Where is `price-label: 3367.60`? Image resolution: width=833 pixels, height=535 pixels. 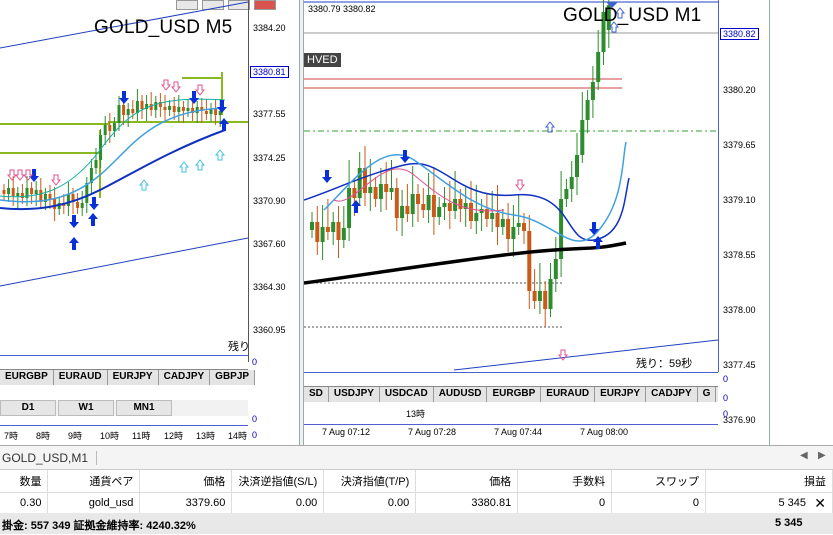 price-label: 3367.60 is located at coordinates (269, 244).